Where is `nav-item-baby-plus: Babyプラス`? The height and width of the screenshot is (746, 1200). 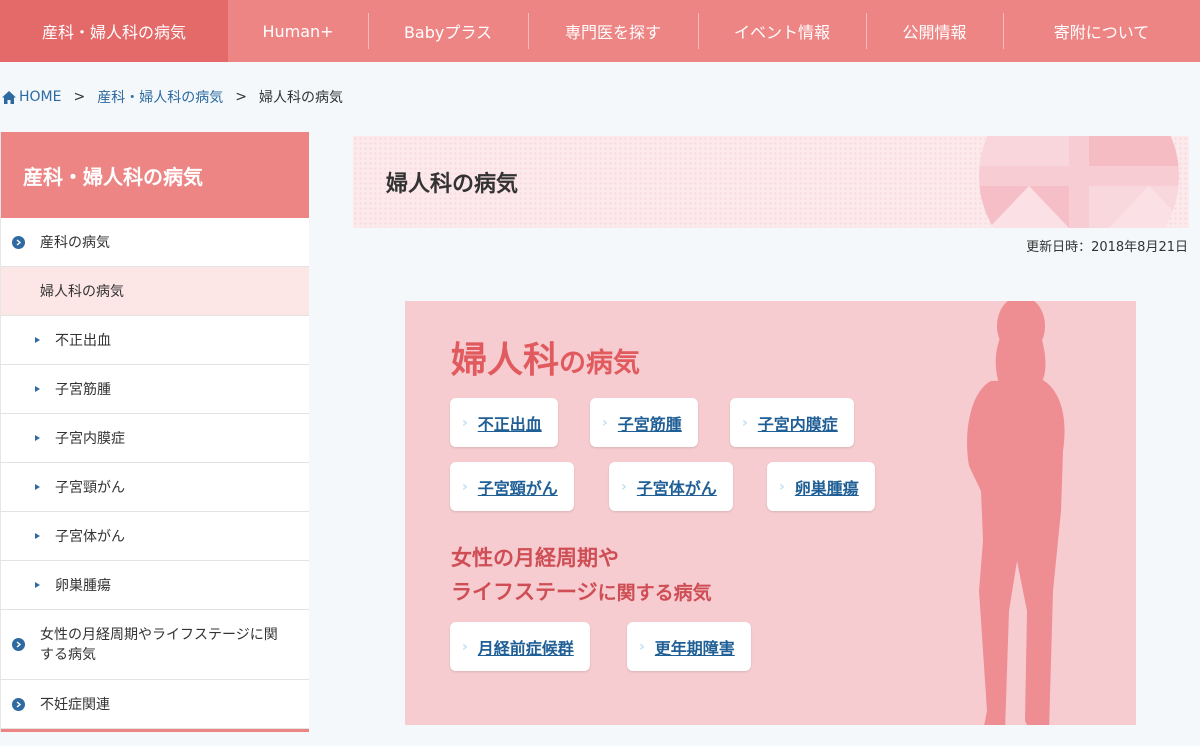
nav-item-baby-plus: Babyプラス is located at coordinates (448, 31).